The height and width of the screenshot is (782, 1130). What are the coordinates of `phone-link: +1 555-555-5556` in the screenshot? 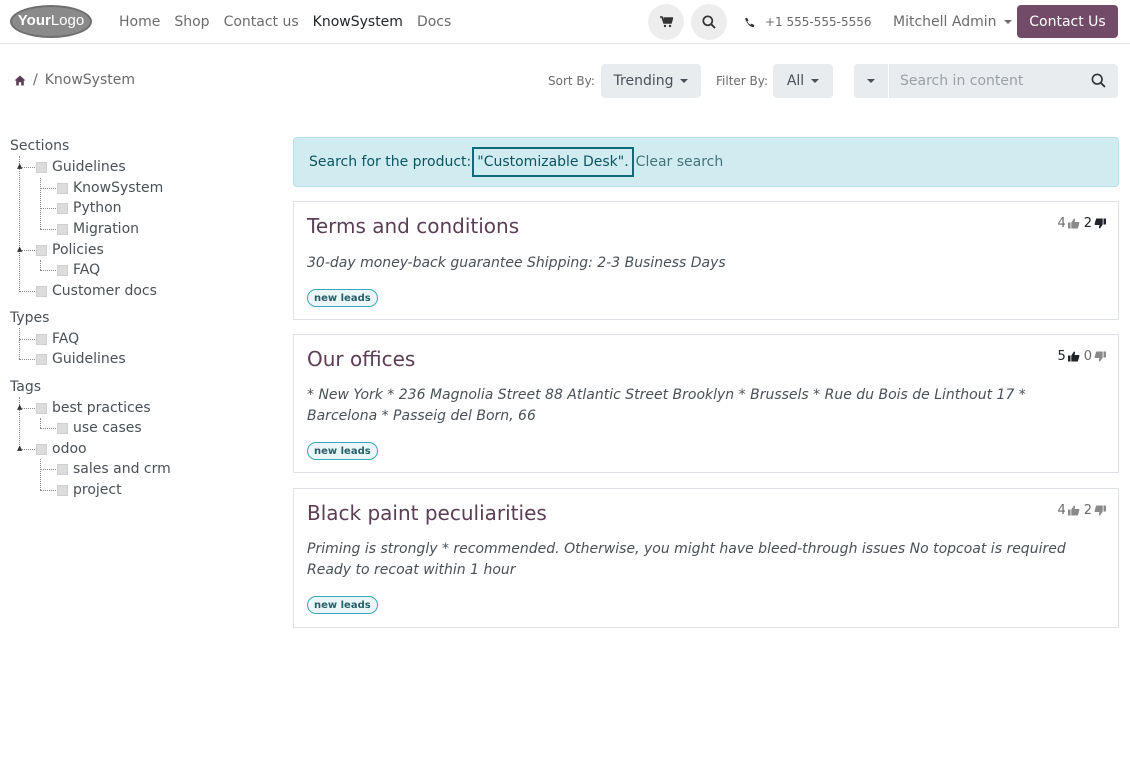 It's located at (808, 22).